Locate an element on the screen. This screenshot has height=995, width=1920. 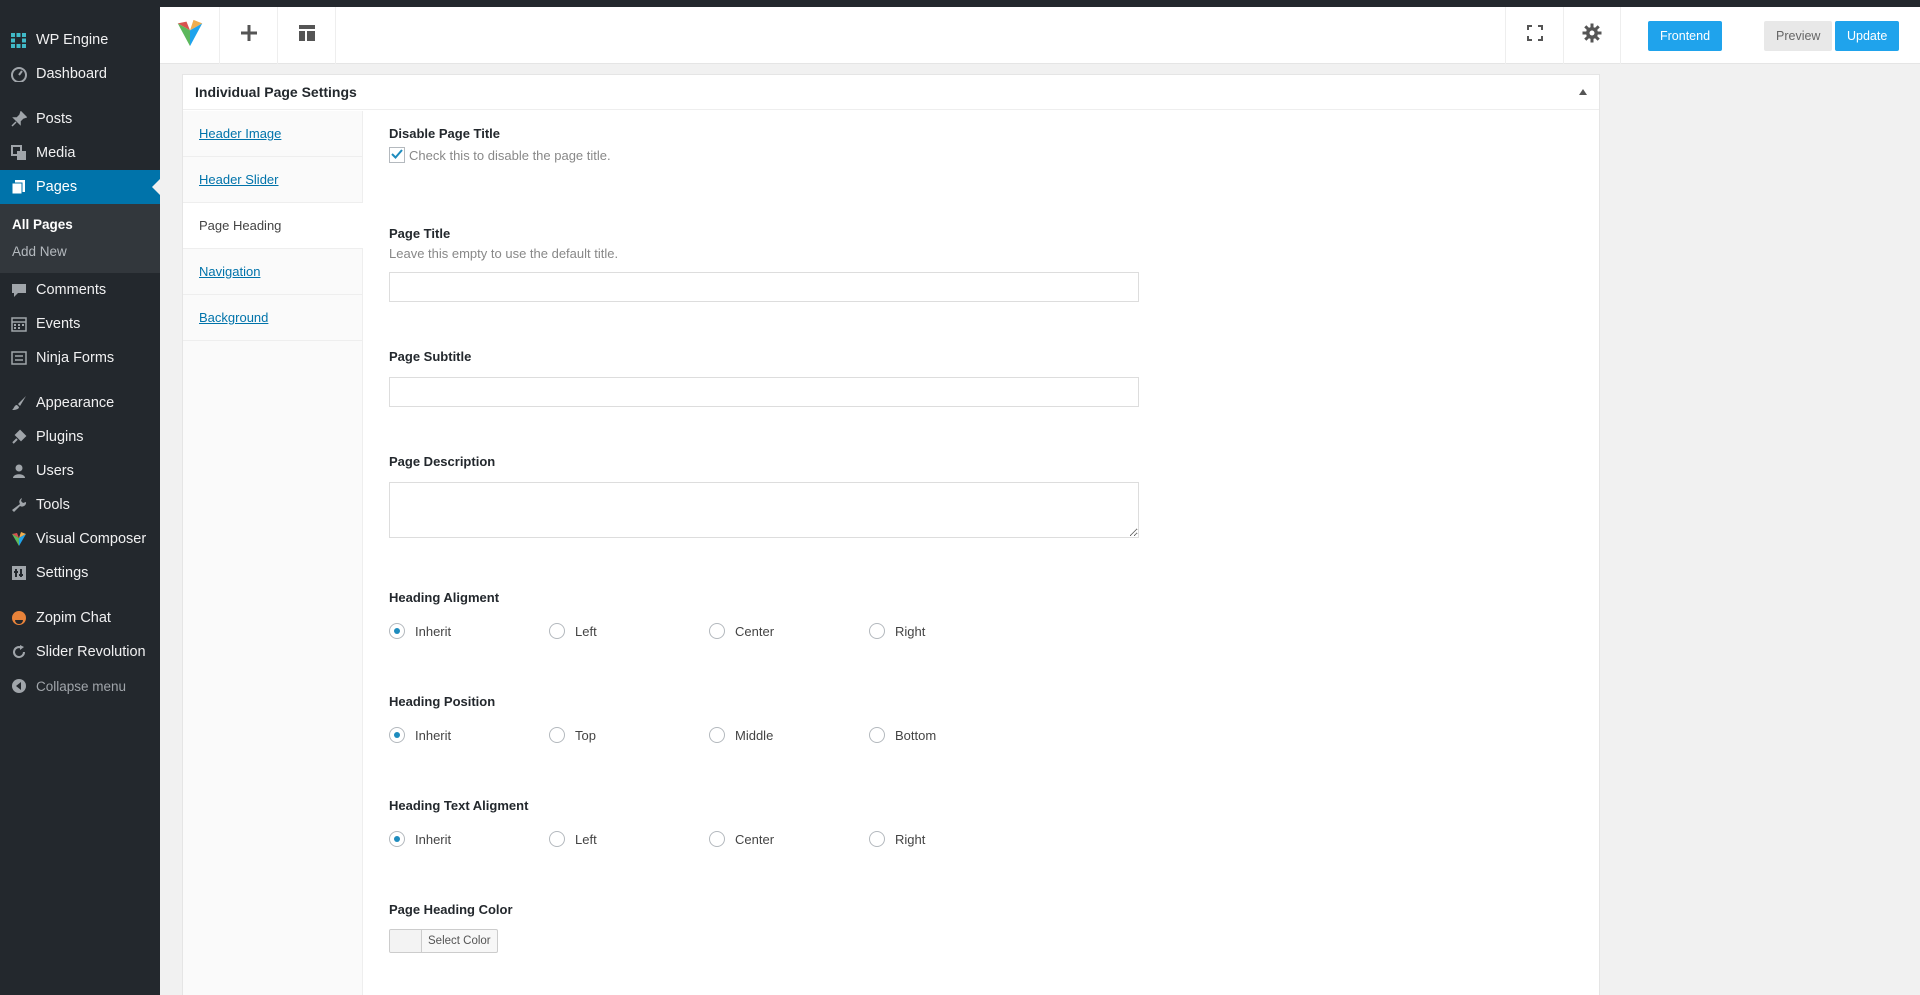
composer-toolbar: Frontend Preview Update is located at coordinates (1040, 35).